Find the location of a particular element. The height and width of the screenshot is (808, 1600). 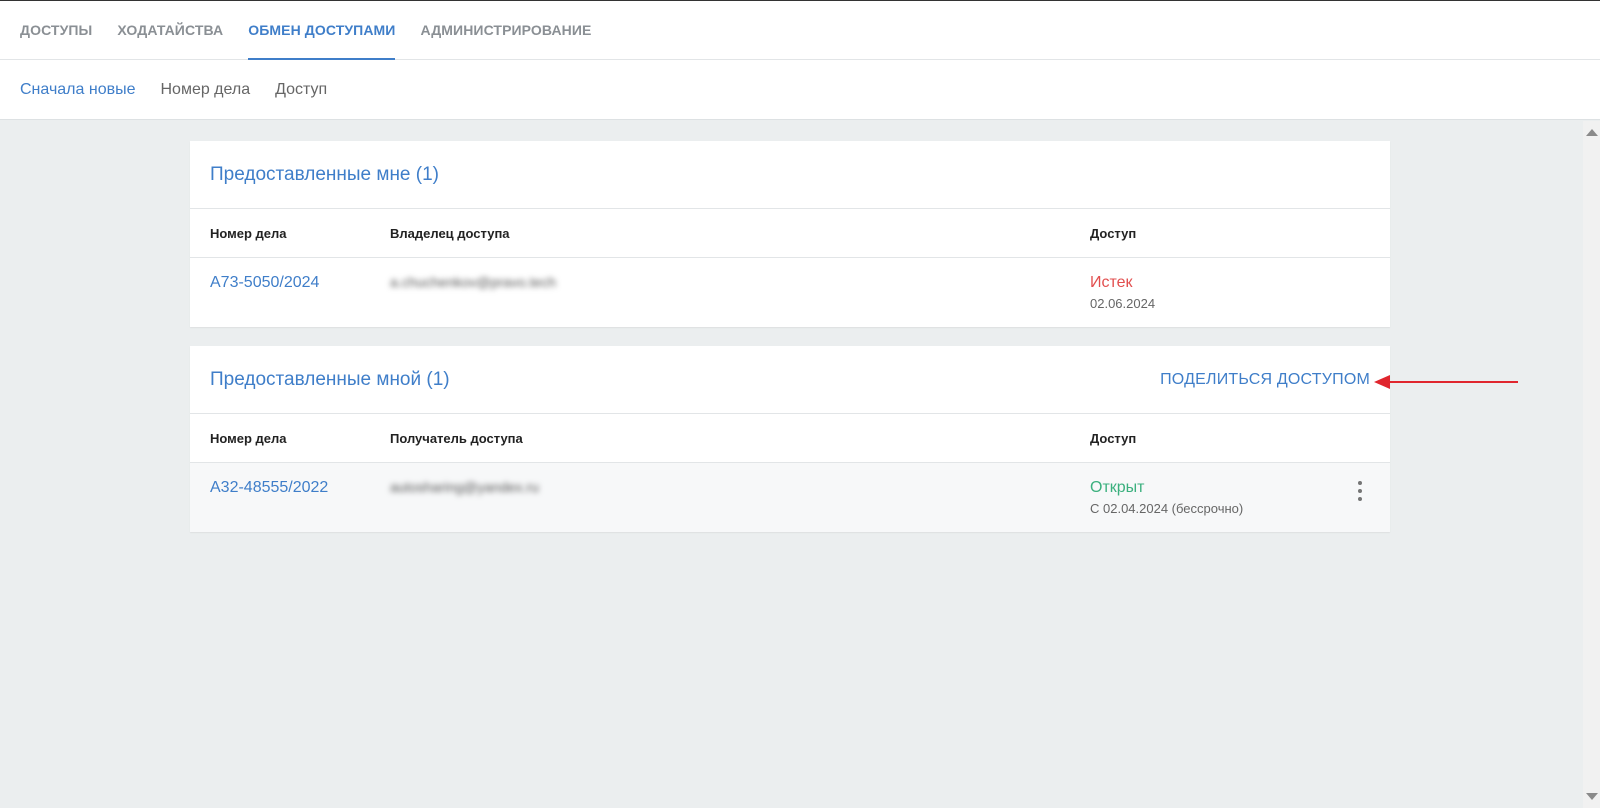

owner-email: a.chuchenkov@pravo.tech is located at coordinates (473, 282).